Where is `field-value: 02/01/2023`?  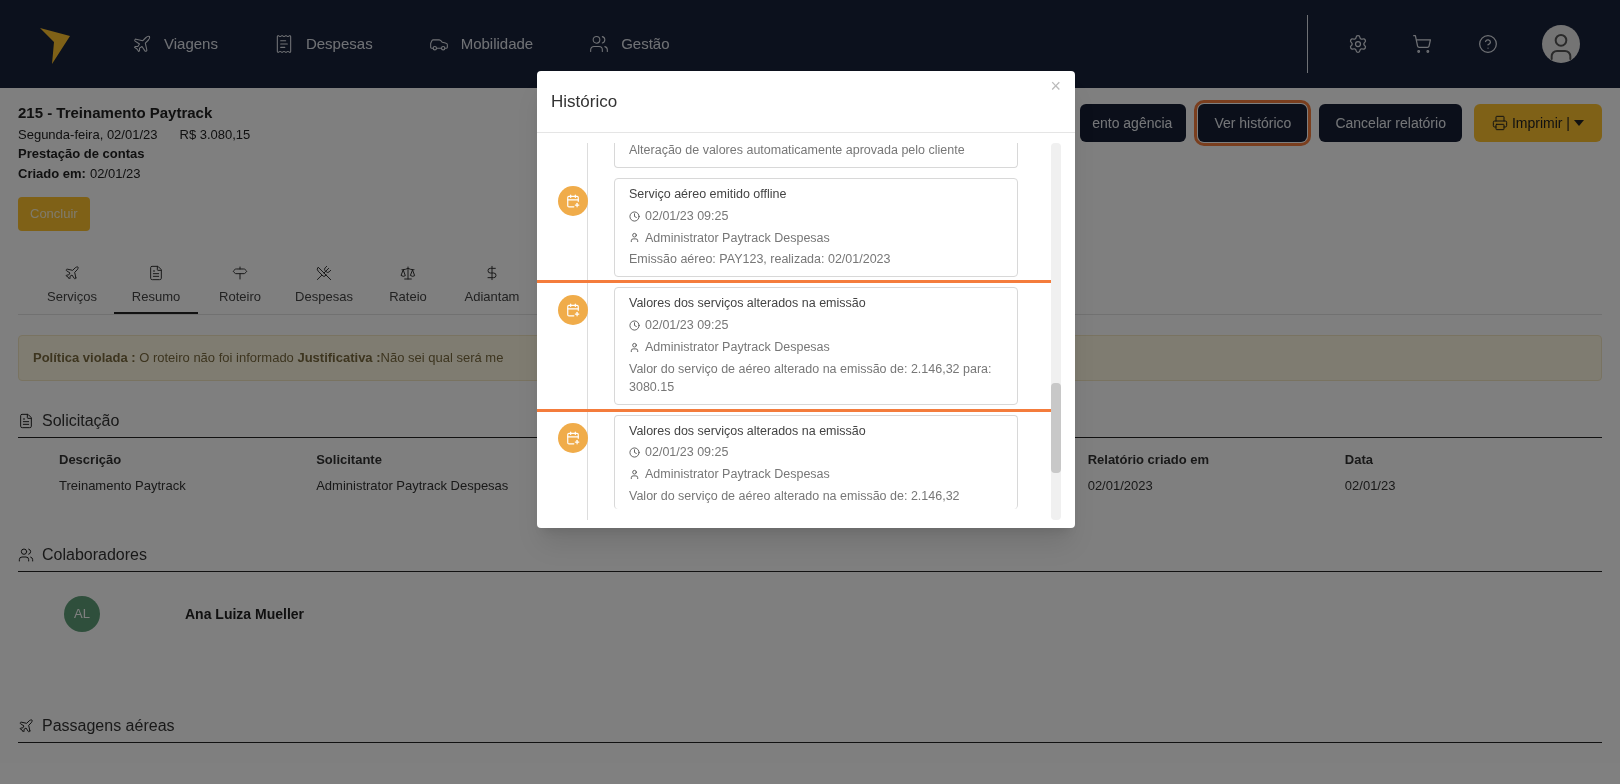 field-value: 02/01/2023 is located at coordinates (1120, 485).